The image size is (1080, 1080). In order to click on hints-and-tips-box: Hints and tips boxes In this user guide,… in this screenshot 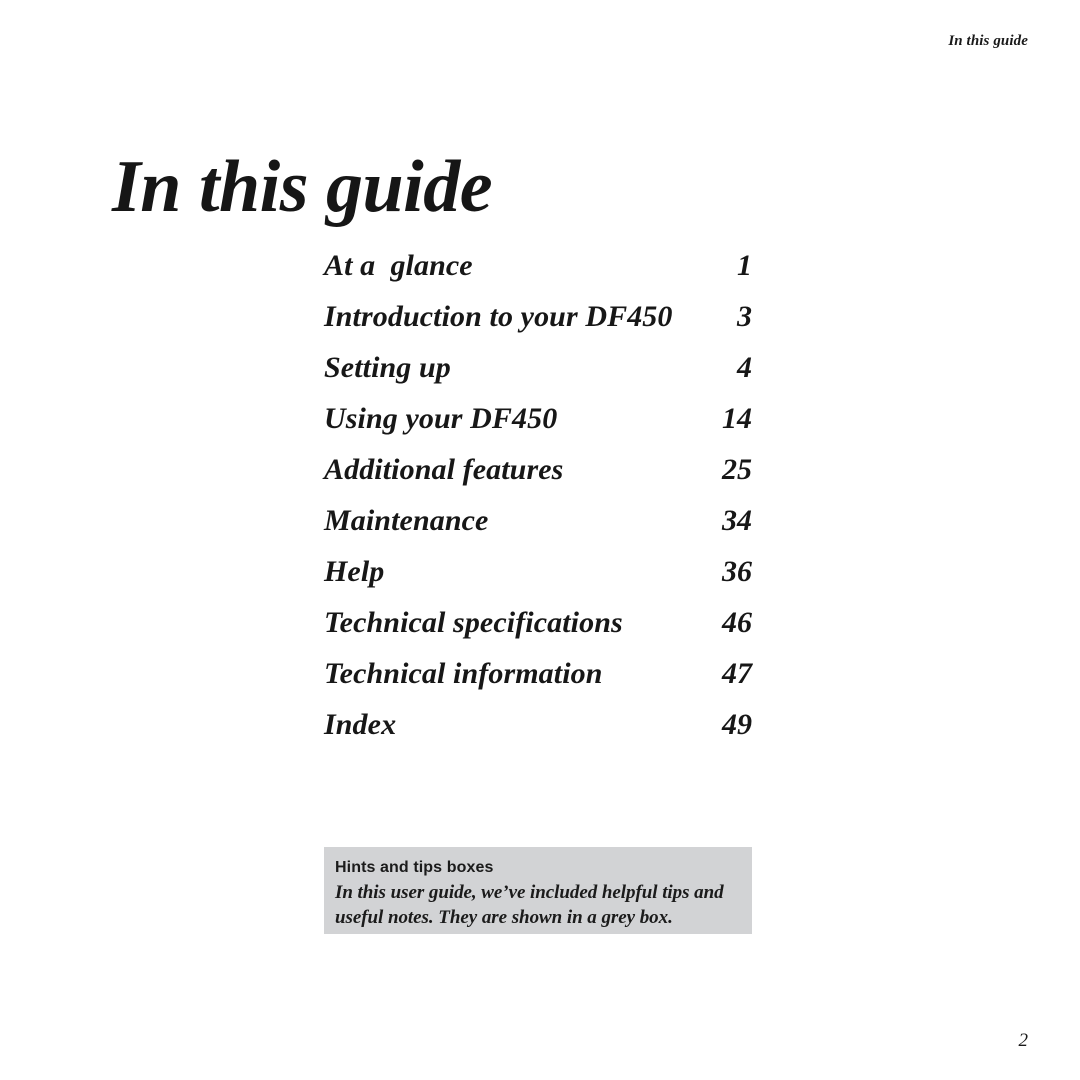, I will do `click(538, 890)`.